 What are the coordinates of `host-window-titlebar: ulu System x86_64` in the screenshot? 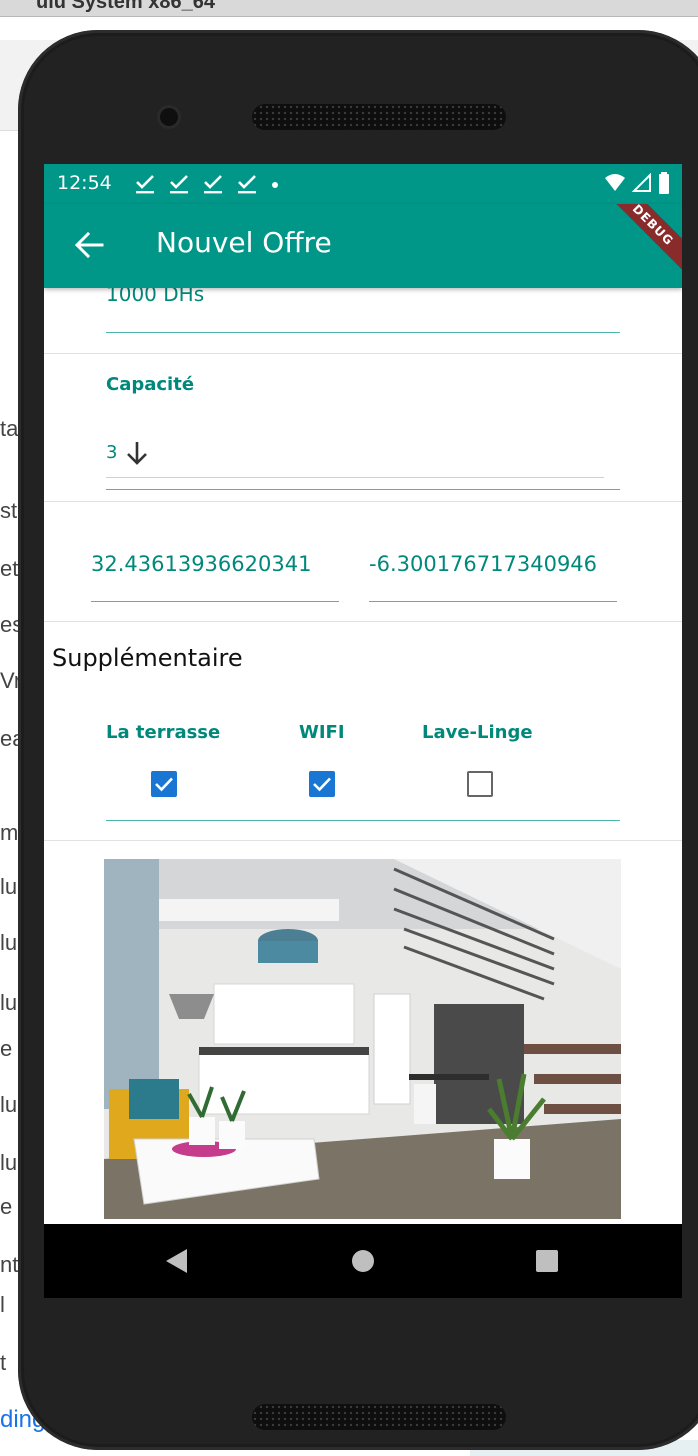 It's located at (349, 8).